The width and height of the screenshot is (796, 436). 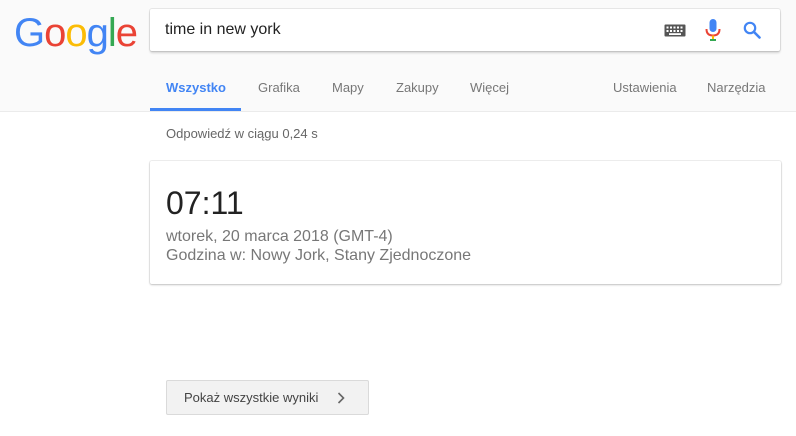 I want to click on logo-letter: e, so click(x=126, y=33).